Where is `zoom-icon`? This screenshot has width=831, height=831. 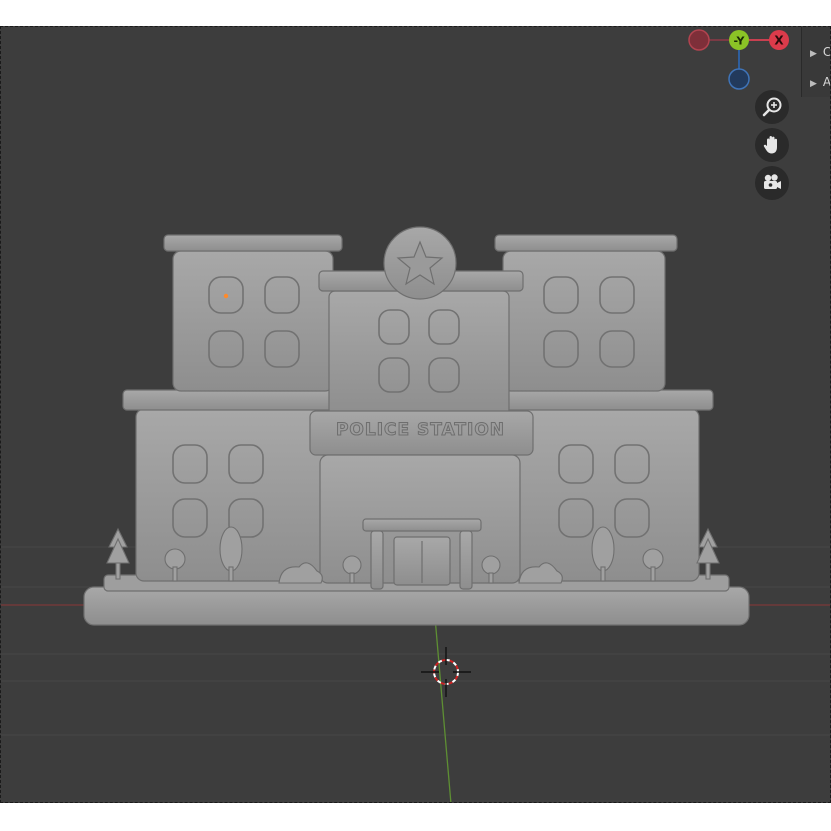
zoom-icon is located at coordinates (772, 107).